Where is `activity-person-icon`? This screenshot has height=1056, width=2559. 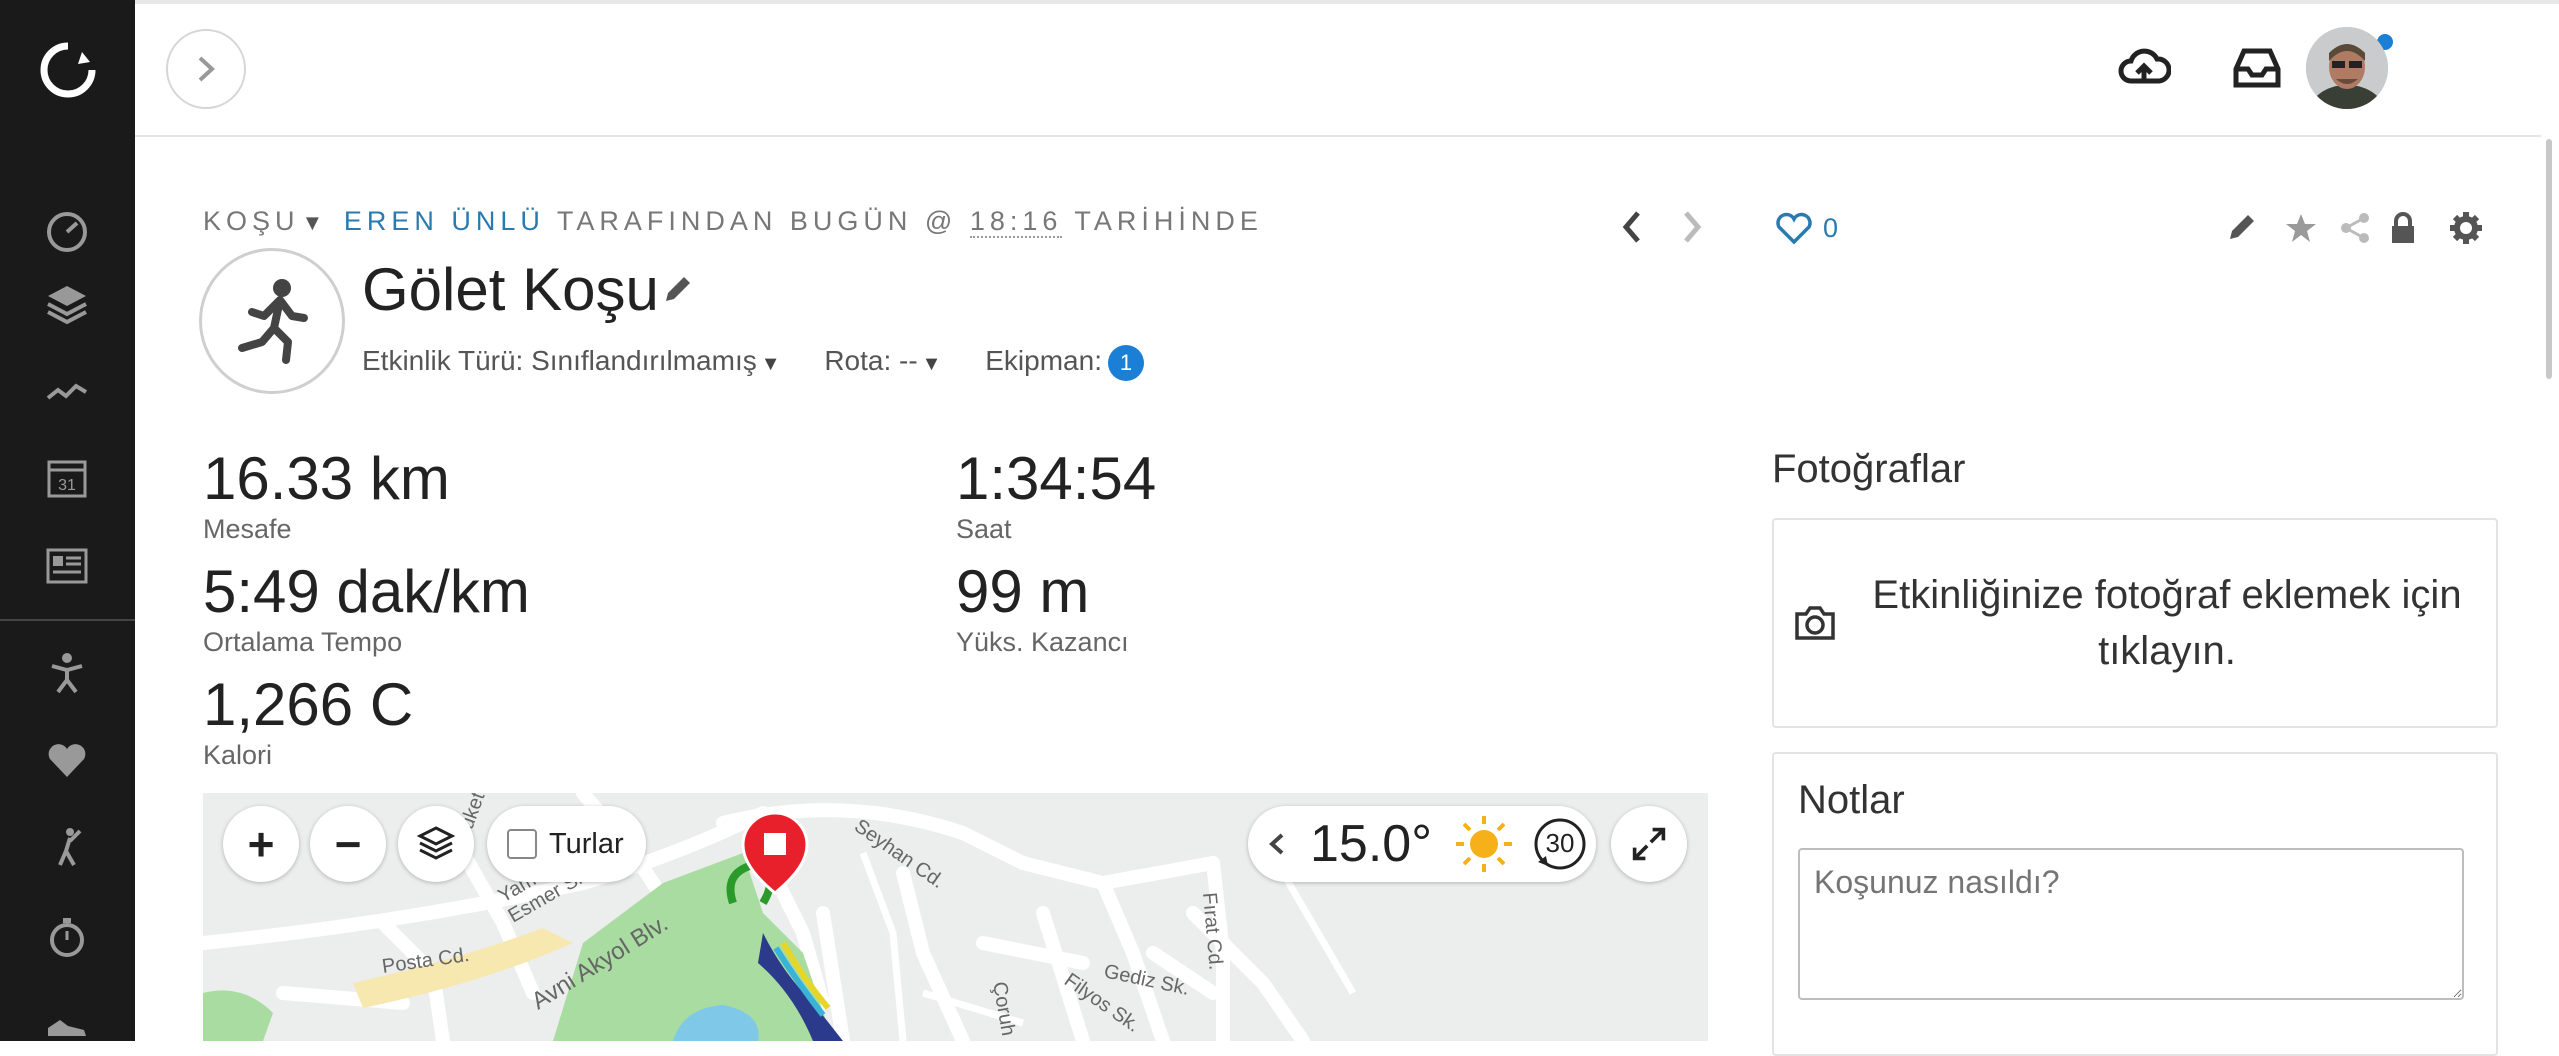
activity-person-icon is located at coordinates (67, 673).